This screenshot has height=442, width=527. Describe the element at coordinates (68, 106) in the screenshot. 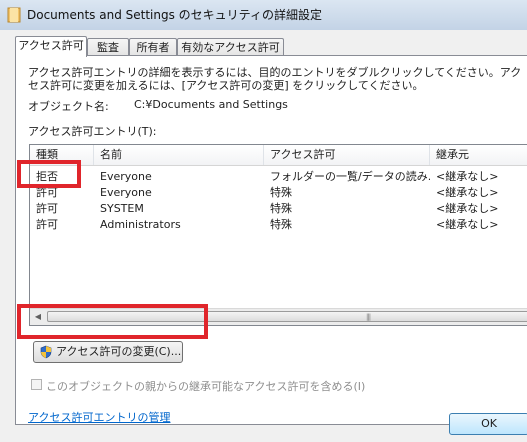

I see `object-name-label: オブジェクト名:` at that location.